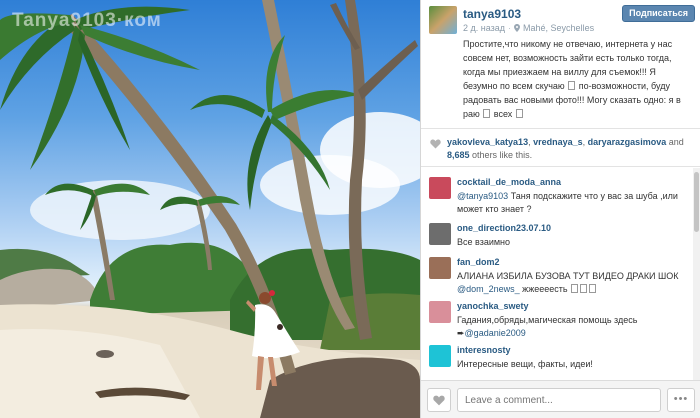 The image size is (700, 418). I want to click on post-meta: 2 д. назад · Mahé, Seychelles, so click(528, 28).